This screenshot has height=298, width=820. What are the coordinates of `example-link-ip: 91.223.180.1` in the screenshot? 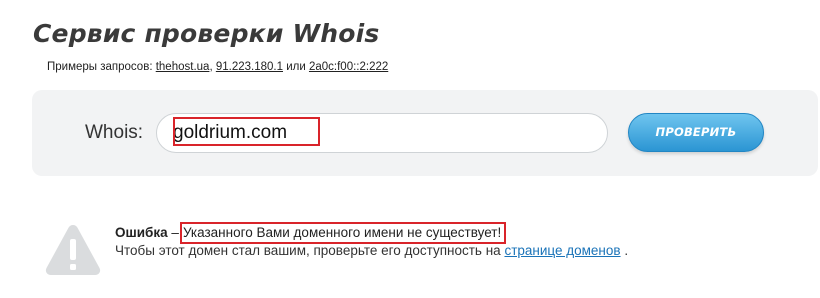 It's located at (249, 67).